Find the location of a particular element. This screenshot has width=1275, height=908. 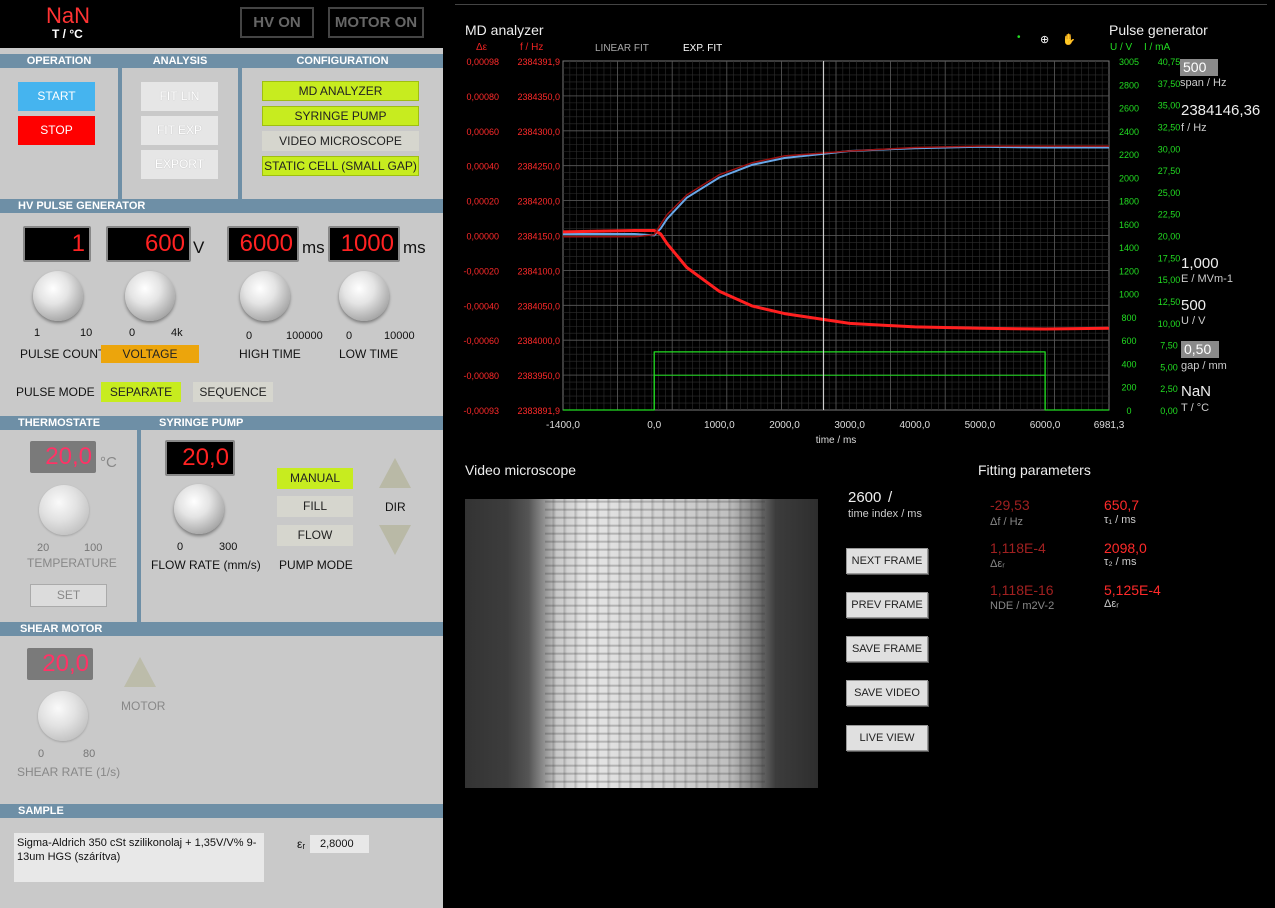

high-time-label: HIGH TIME is located at coordinates (270, 354).